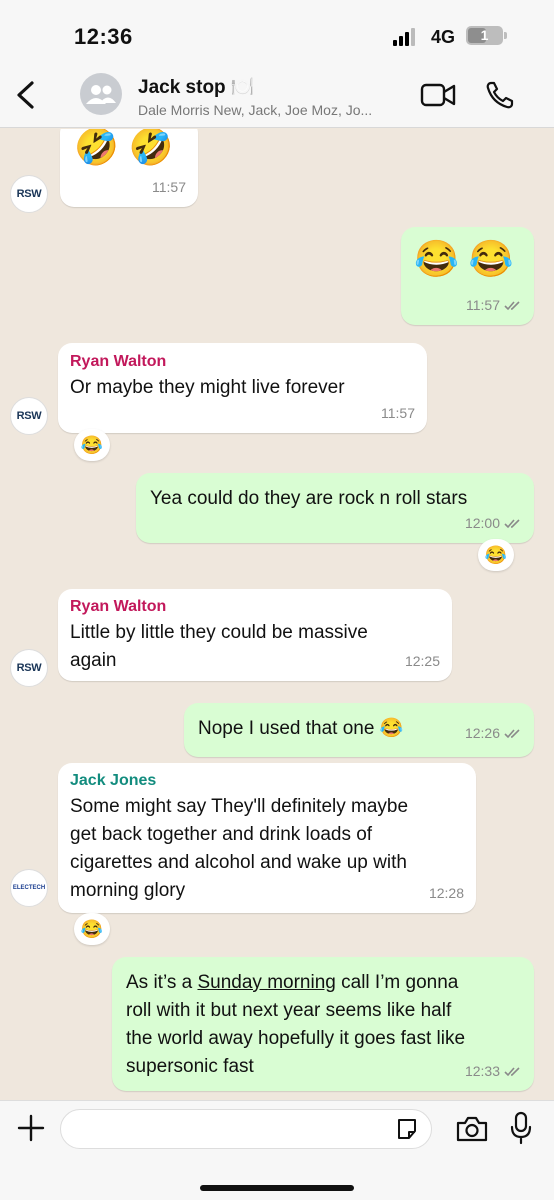  Describe the element at coordinates (221, 834) in the screenshot. I see `message-text-line: get back together and drink loads of` at that location.